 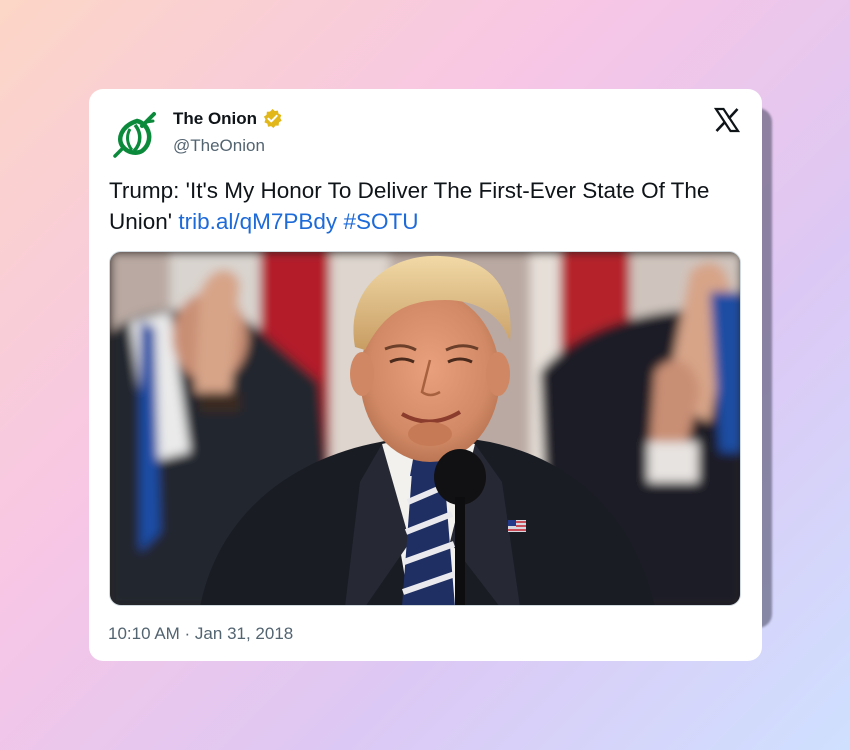 What do you see at coordinates (380, 221) in the screenshot?
I see `tweet-hashtag: #SOTU` at bounding box center [380, 221].